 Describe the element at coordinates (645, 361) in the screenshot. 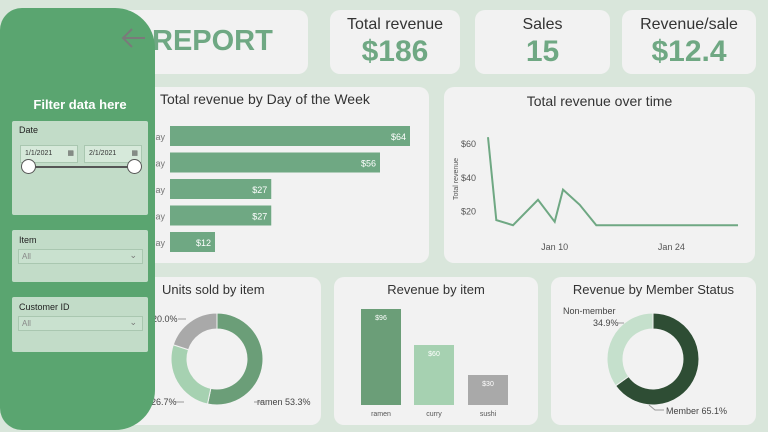

I see `member-status-chart: Member 65.1% Non-member 34.9%` at that location.